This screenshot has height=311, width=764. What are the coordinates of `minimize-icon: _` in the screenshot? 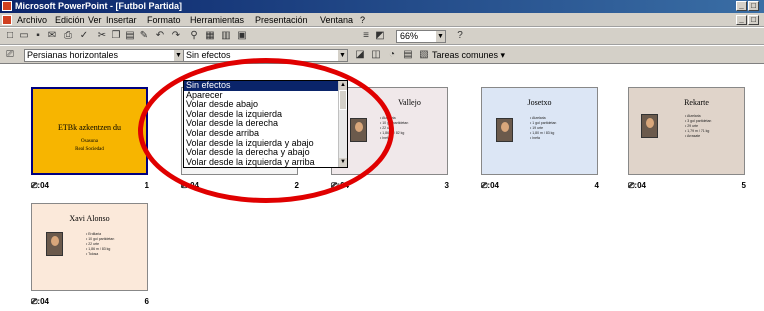 It's located at (741, 6).